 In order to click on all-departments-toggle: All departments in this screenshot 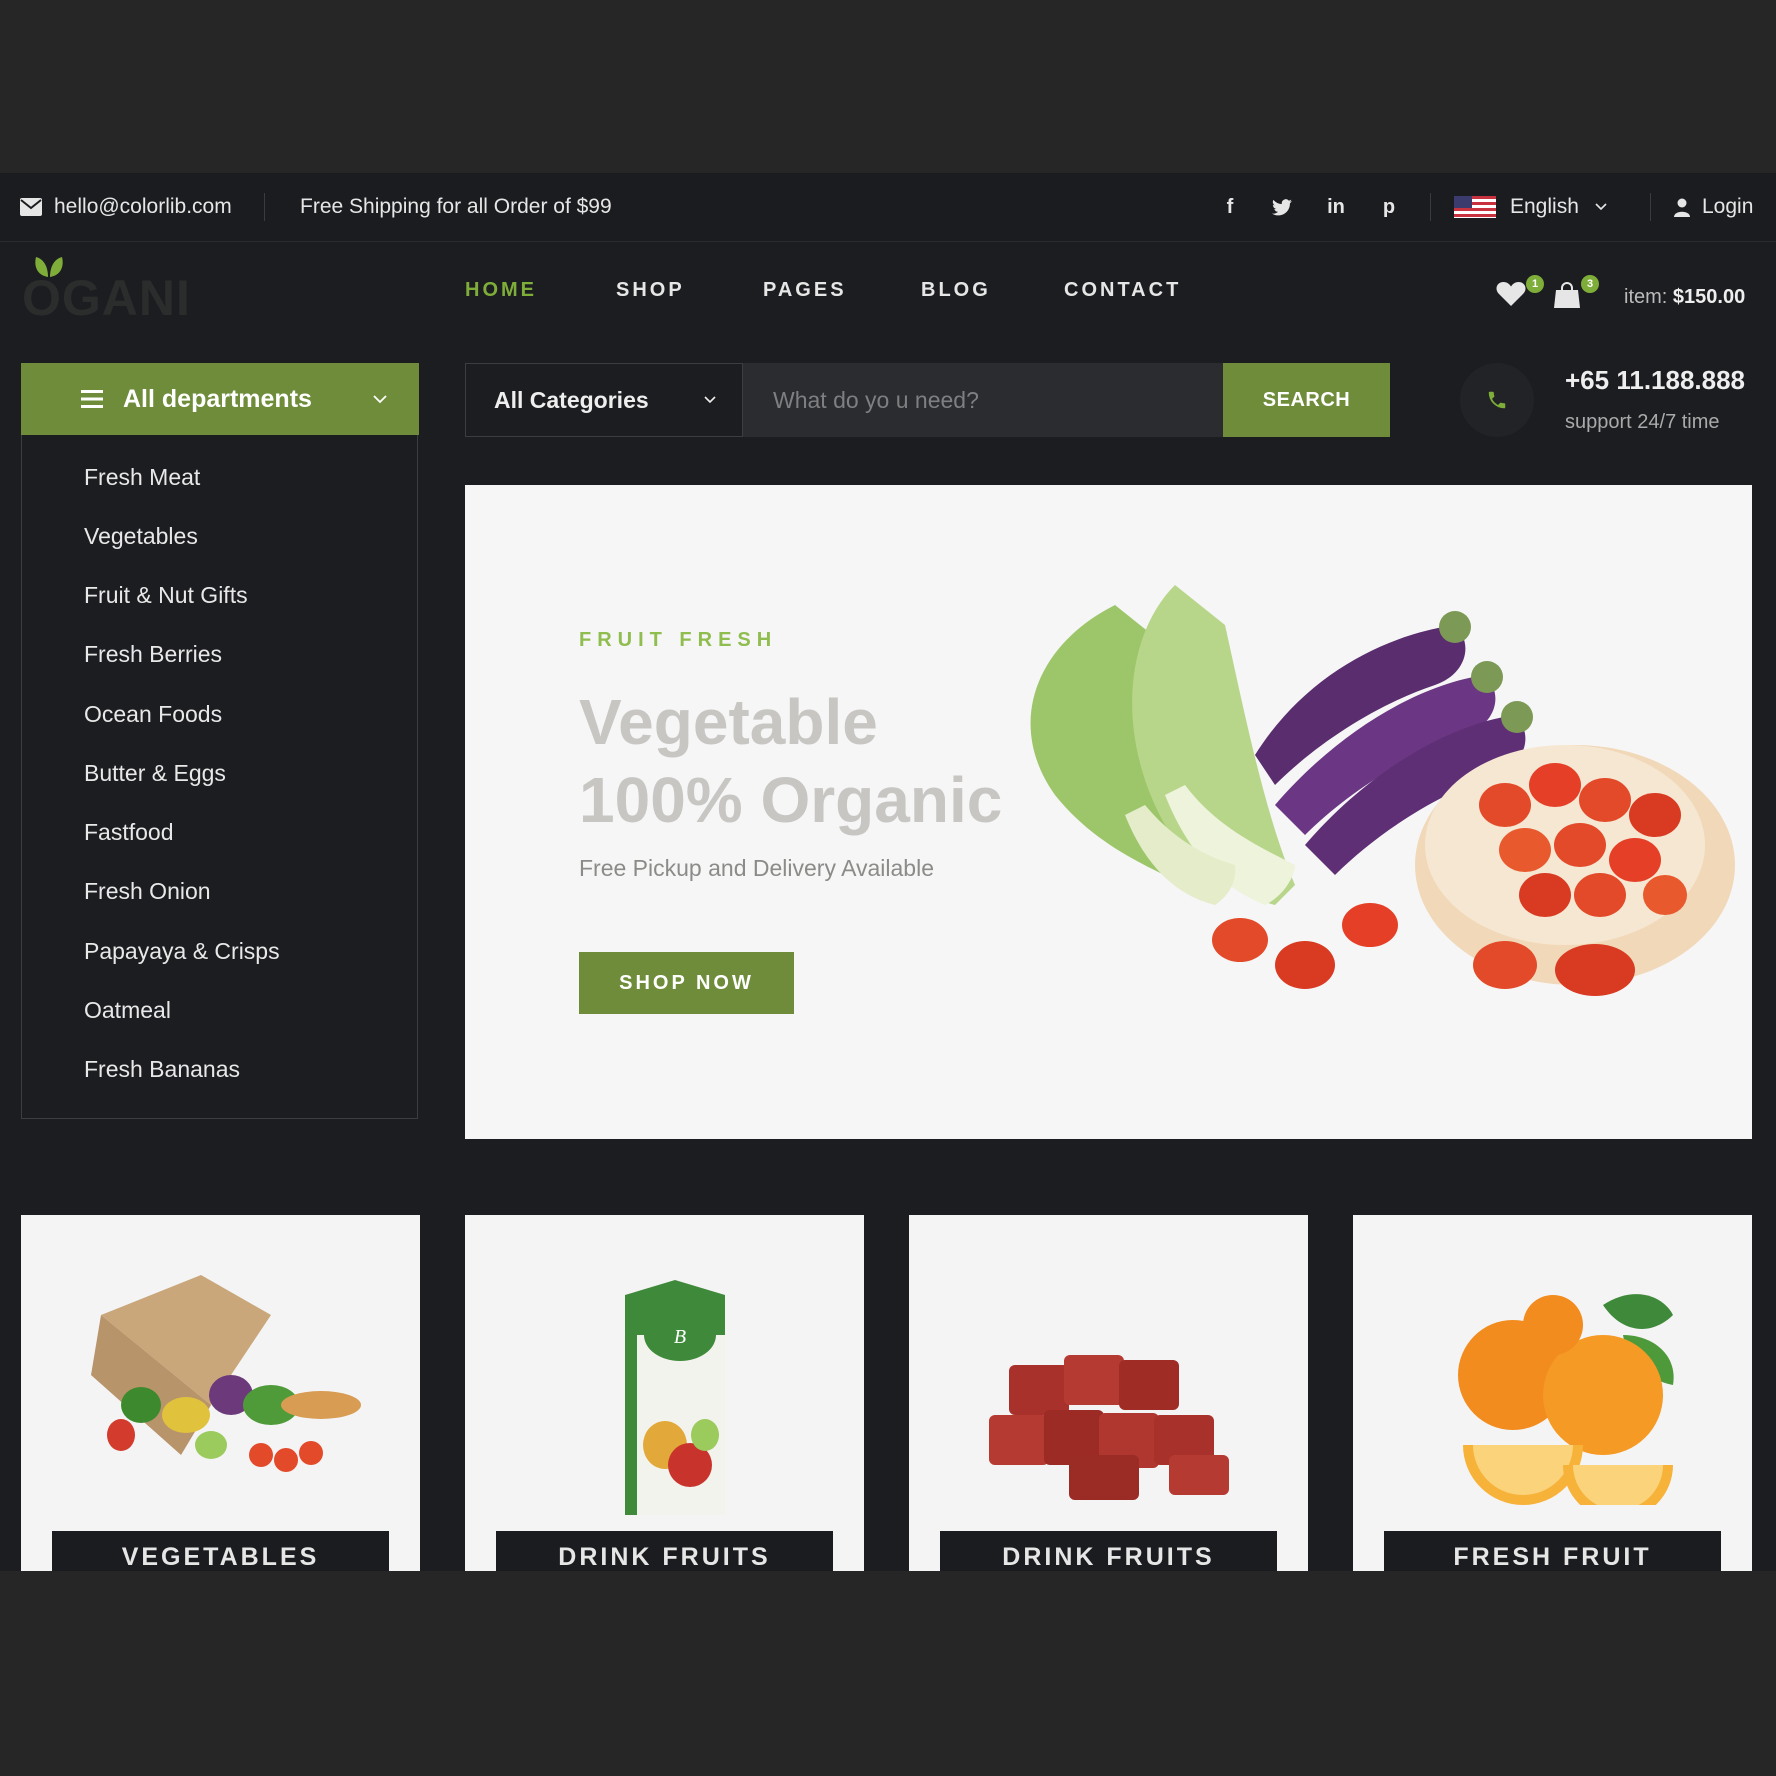, I will do `click(220, 399)`.